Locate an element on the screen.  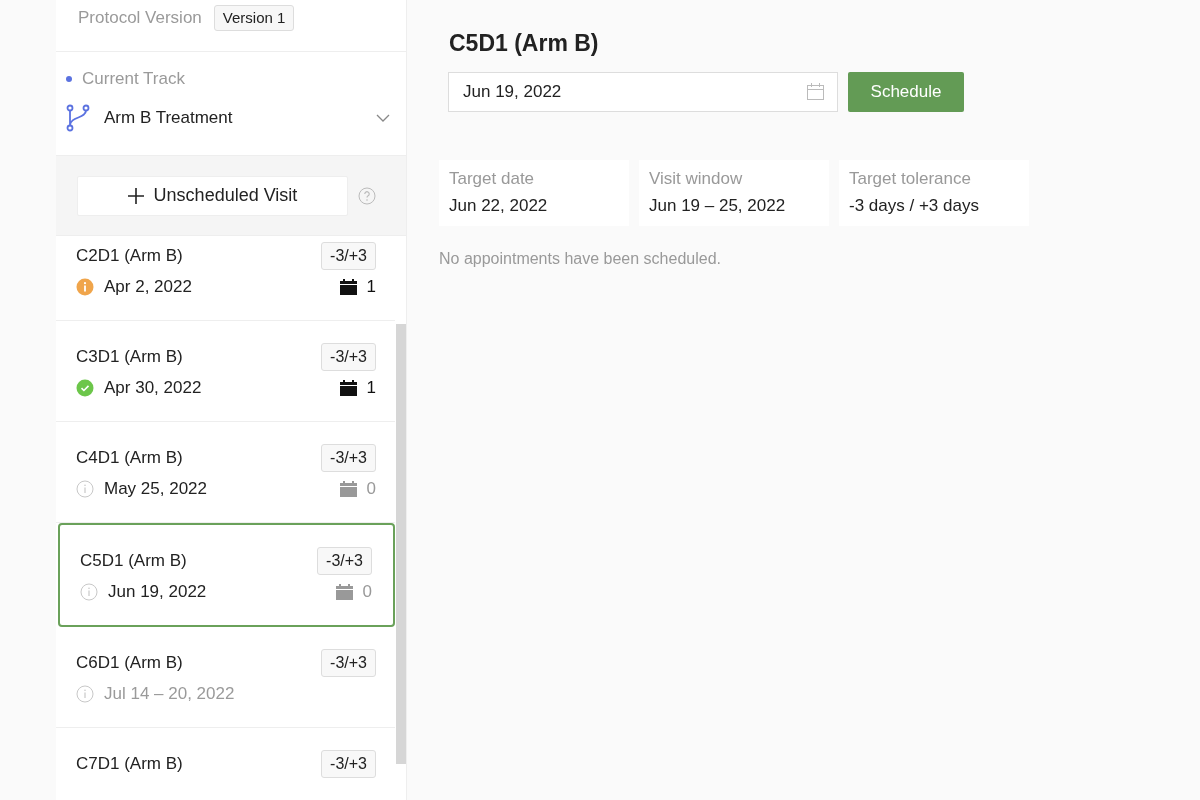
visit-name: C2D1 (Arm B) is located at coordinates (129, 256).